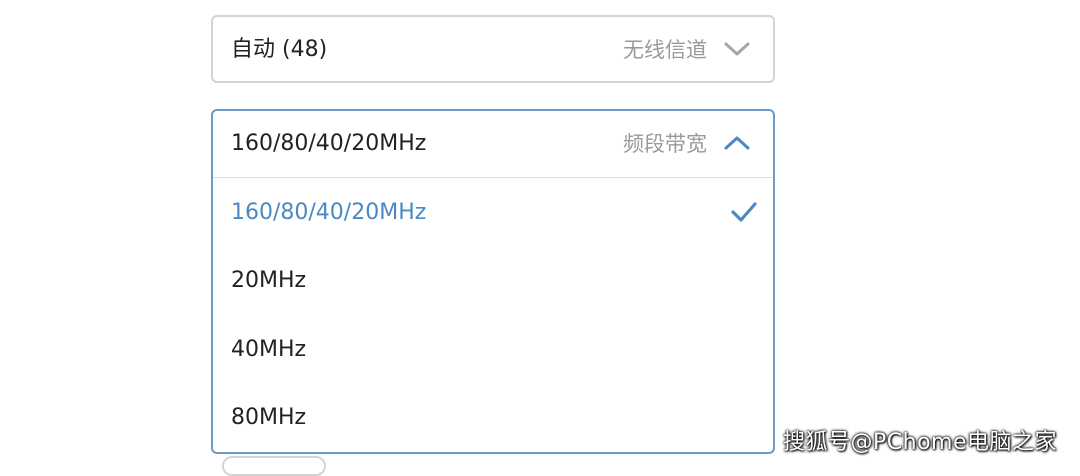  Describe the element at coordinates (737, 49) in the screenshot. I see `chevron-down-icon` at that location.